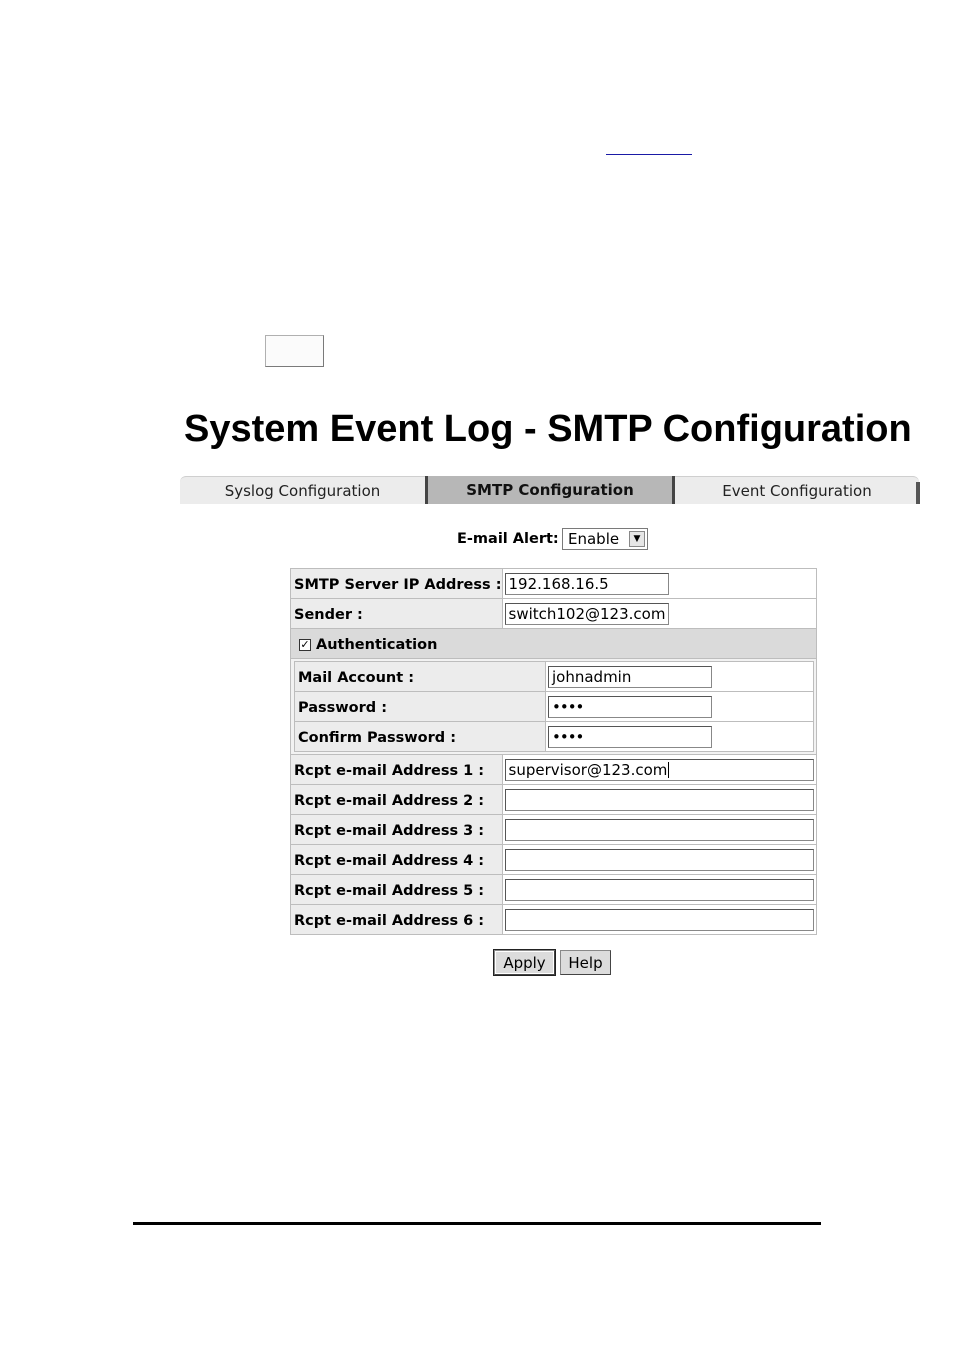  I want to click on tab-event-configuration: Event Configuration, so click(797, 490).